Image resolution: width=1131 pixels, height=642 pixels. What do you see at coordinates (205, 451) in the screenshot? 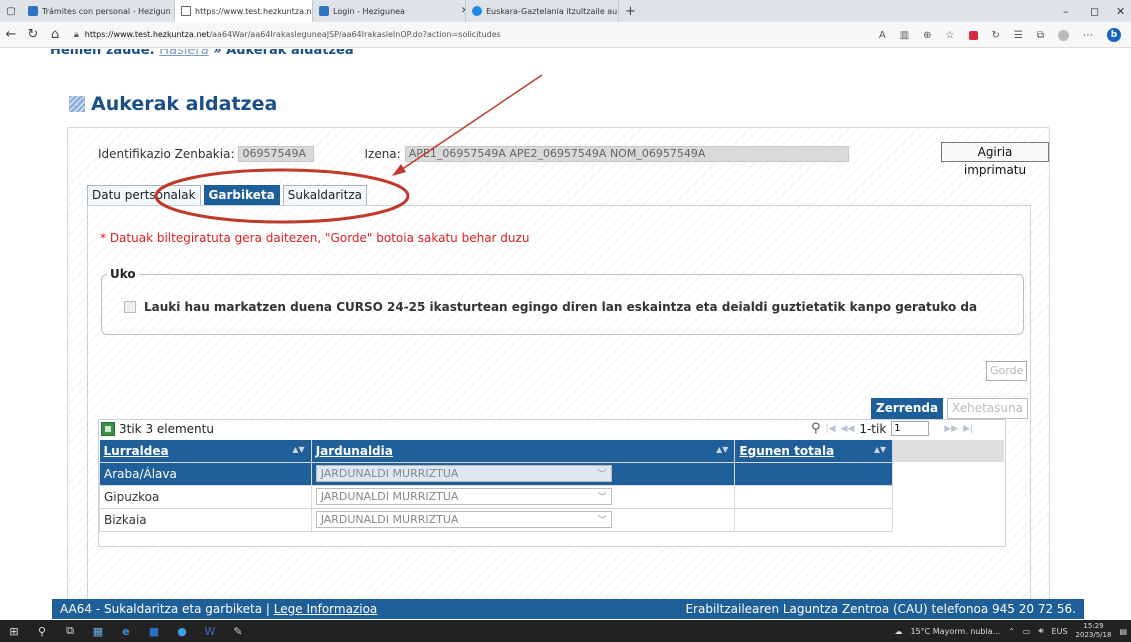
I see `column-header-lurraldea: Lurraldea ▲▼` at bounding box center [205, 451].